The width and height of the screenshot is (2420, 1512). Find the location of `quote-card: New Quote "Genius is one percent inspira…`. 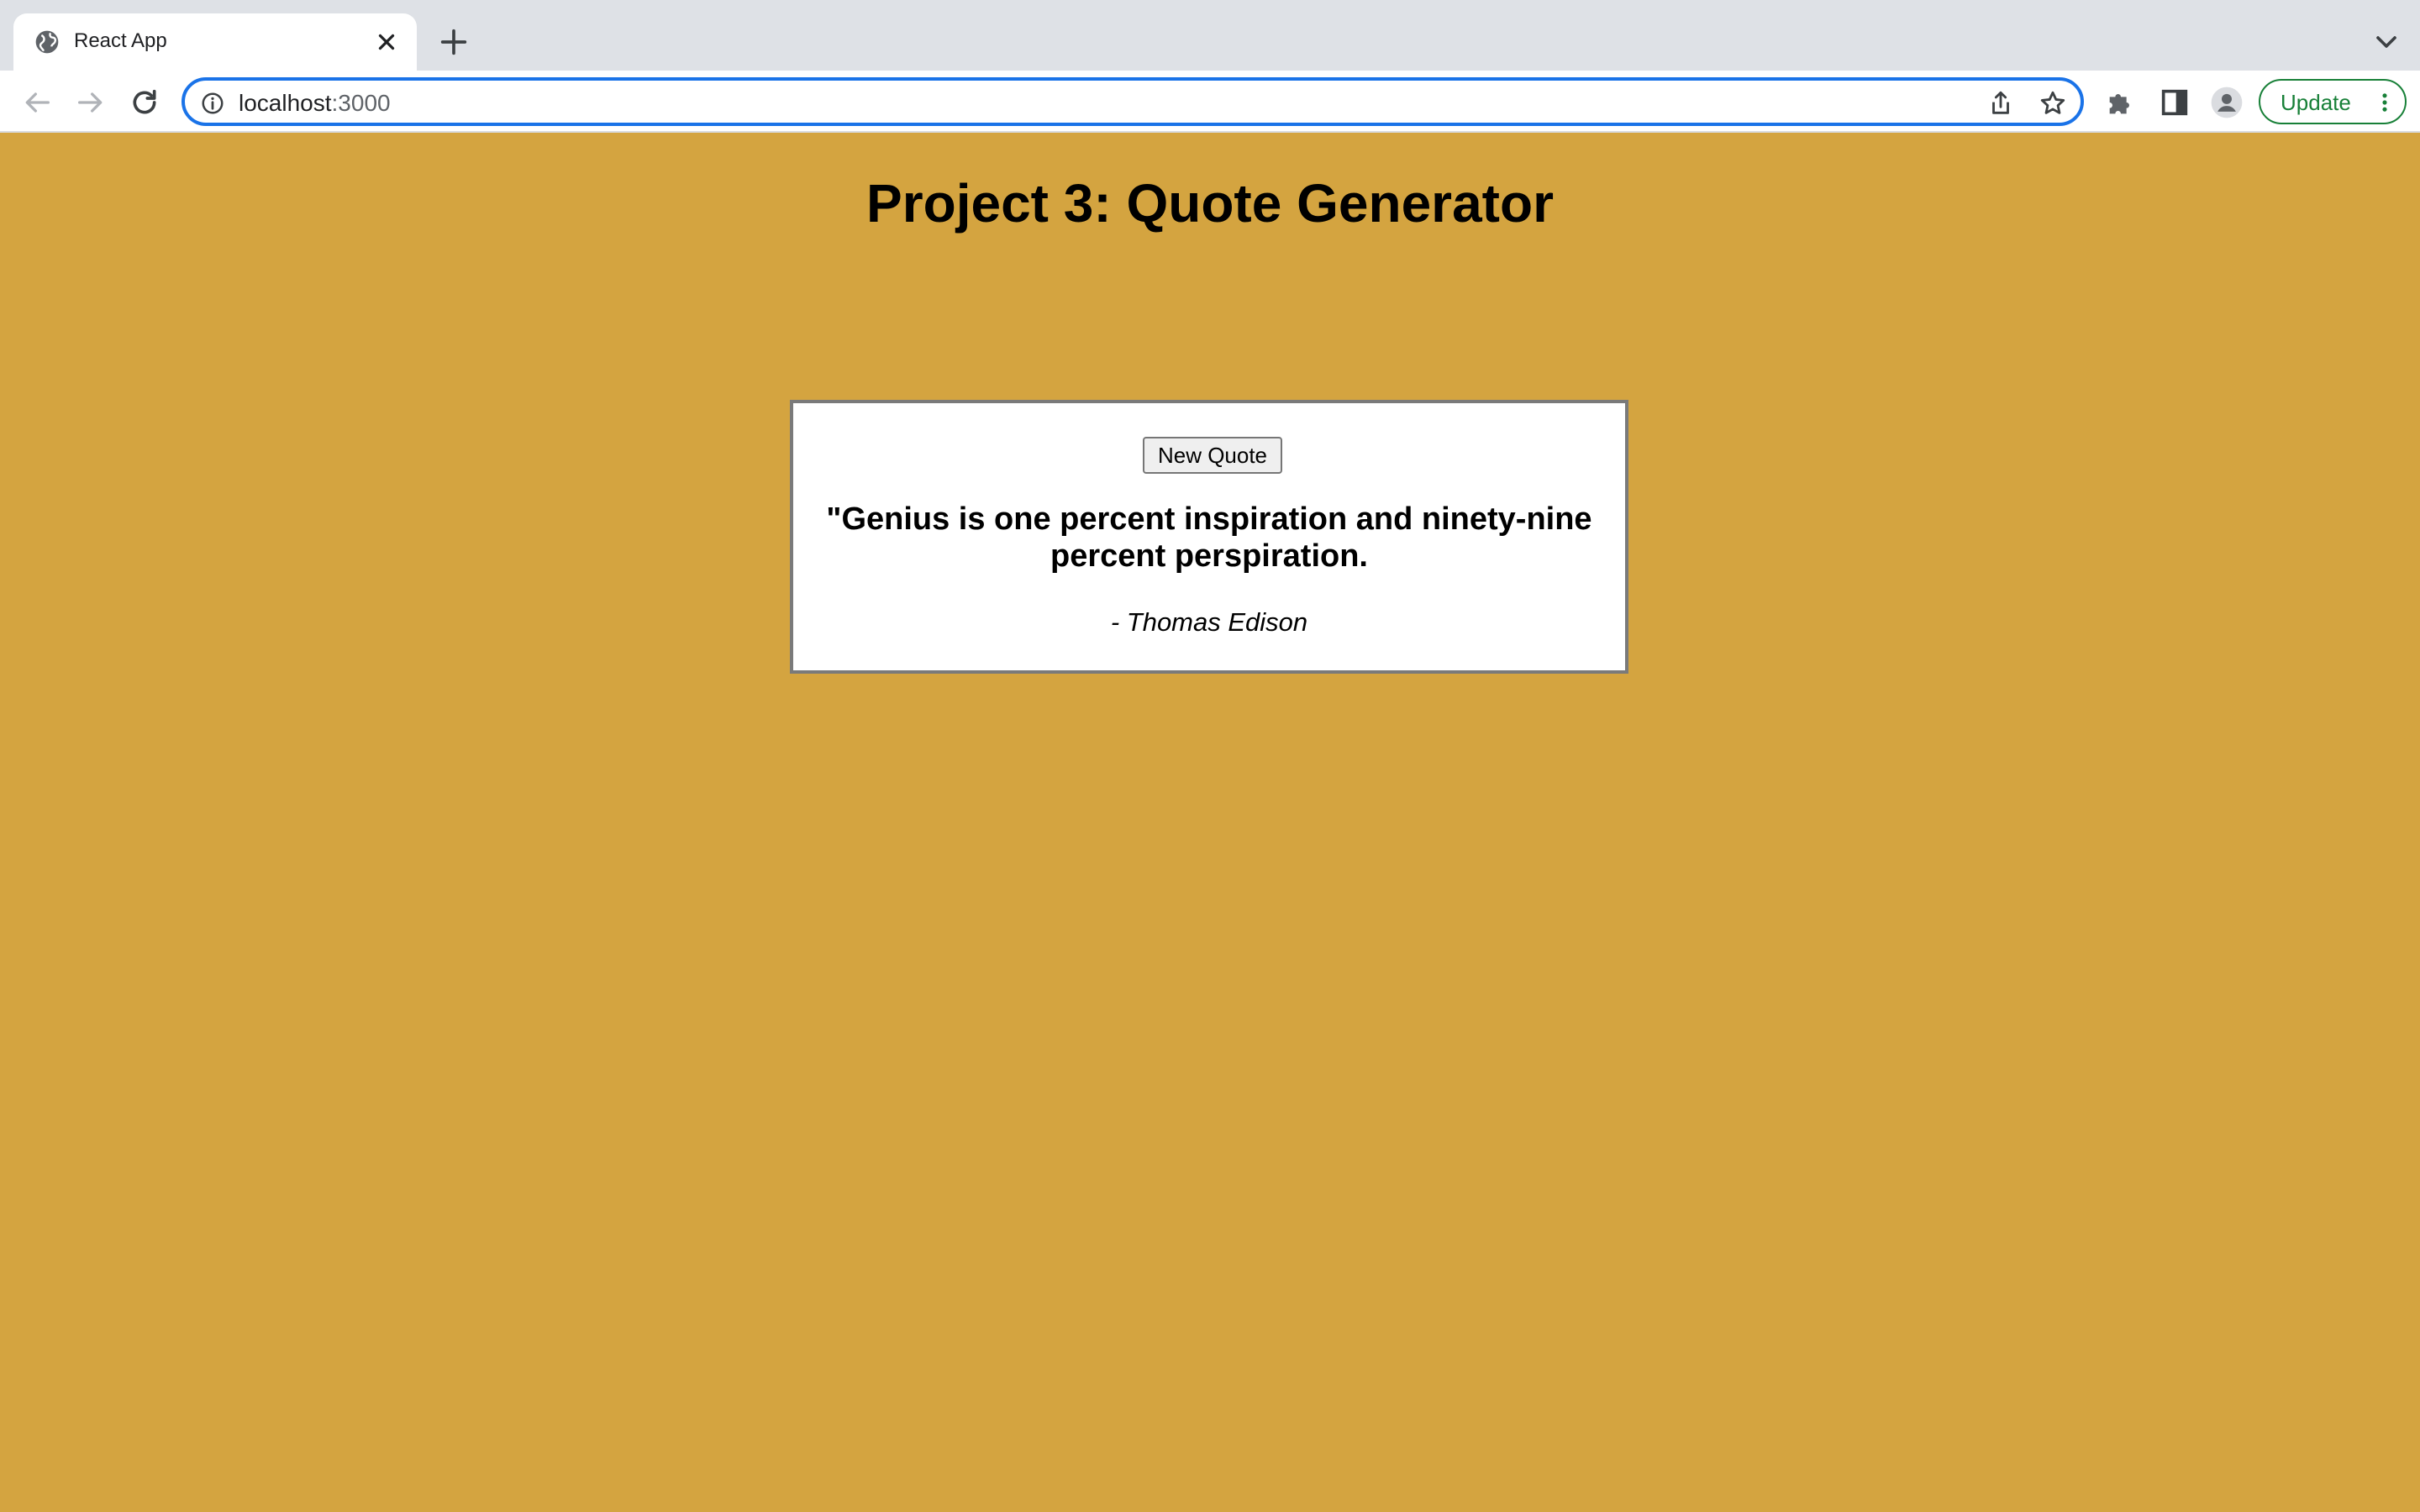

quote-card: New Quote "Genius is one percent inspira… is located at coordinates (1209, 537).